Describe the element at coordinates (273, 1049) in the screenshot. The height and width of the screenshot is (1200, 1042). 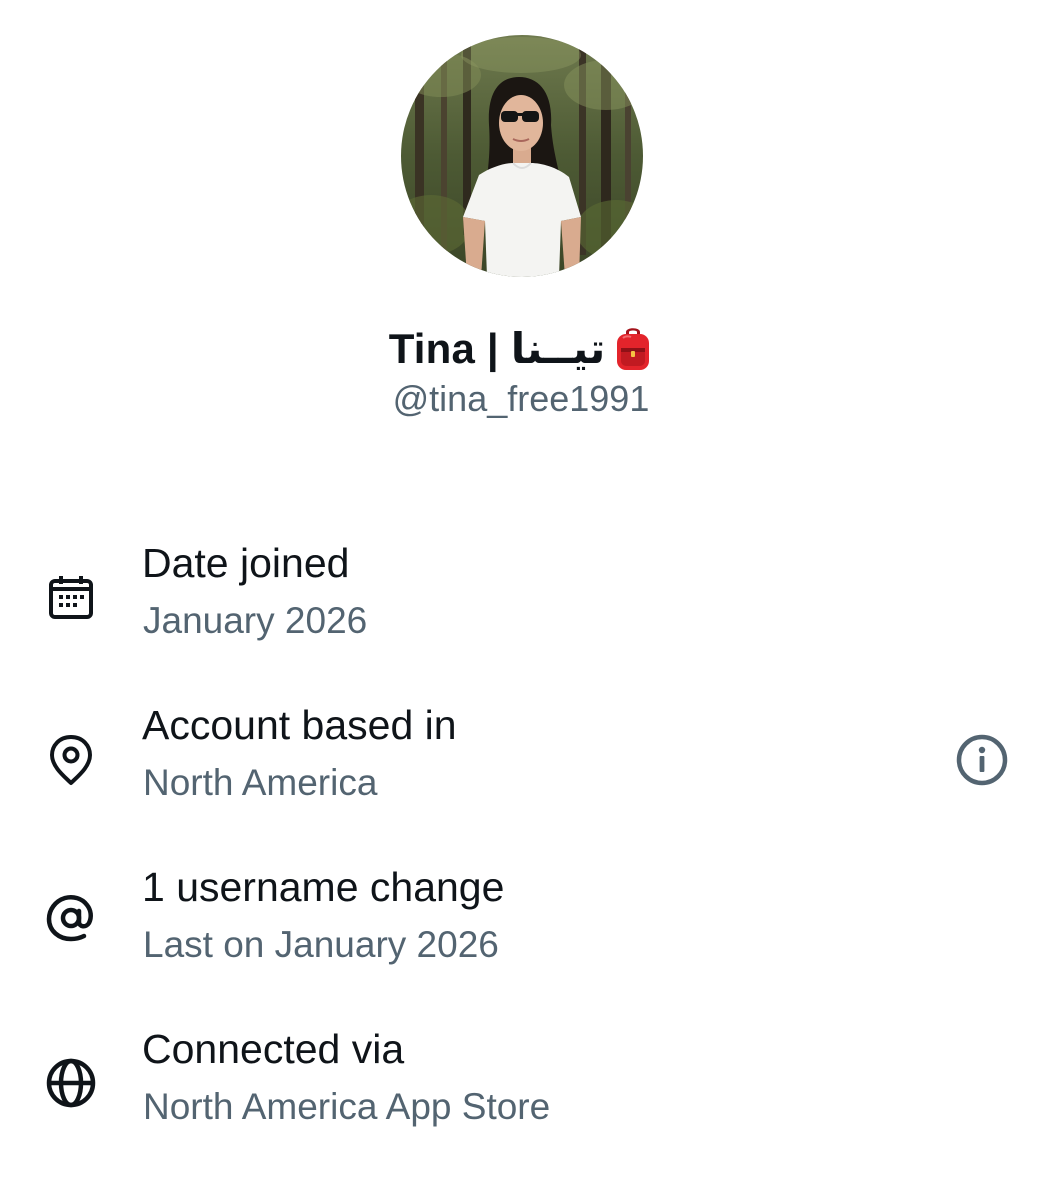
I see `connected-via-label: Connected via` at that location.